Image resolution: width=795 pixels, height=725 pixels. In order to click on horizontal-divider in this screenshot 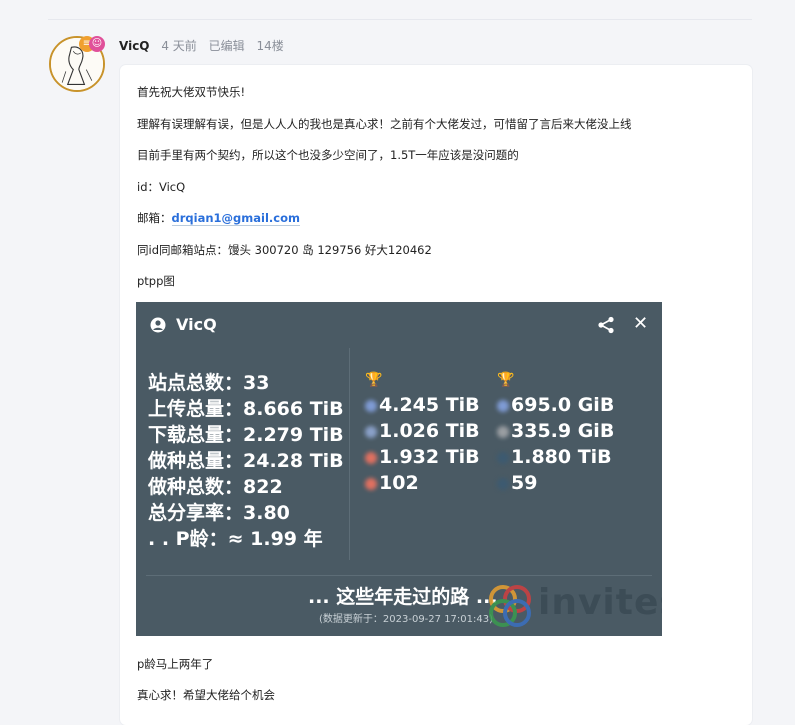, I will do `click(399, 575)`.